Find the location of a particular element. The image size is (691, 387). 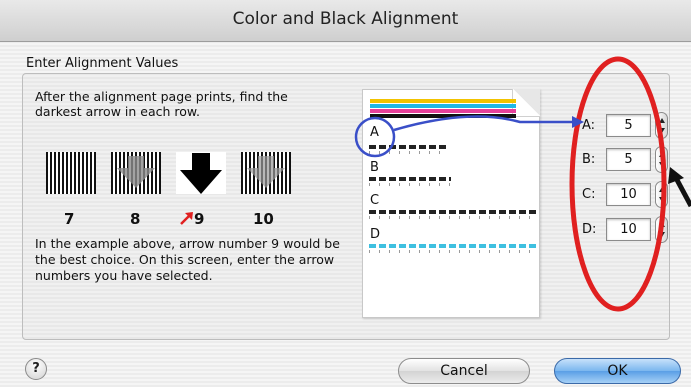

black-pointer-line is located at coordinates (682, 192).